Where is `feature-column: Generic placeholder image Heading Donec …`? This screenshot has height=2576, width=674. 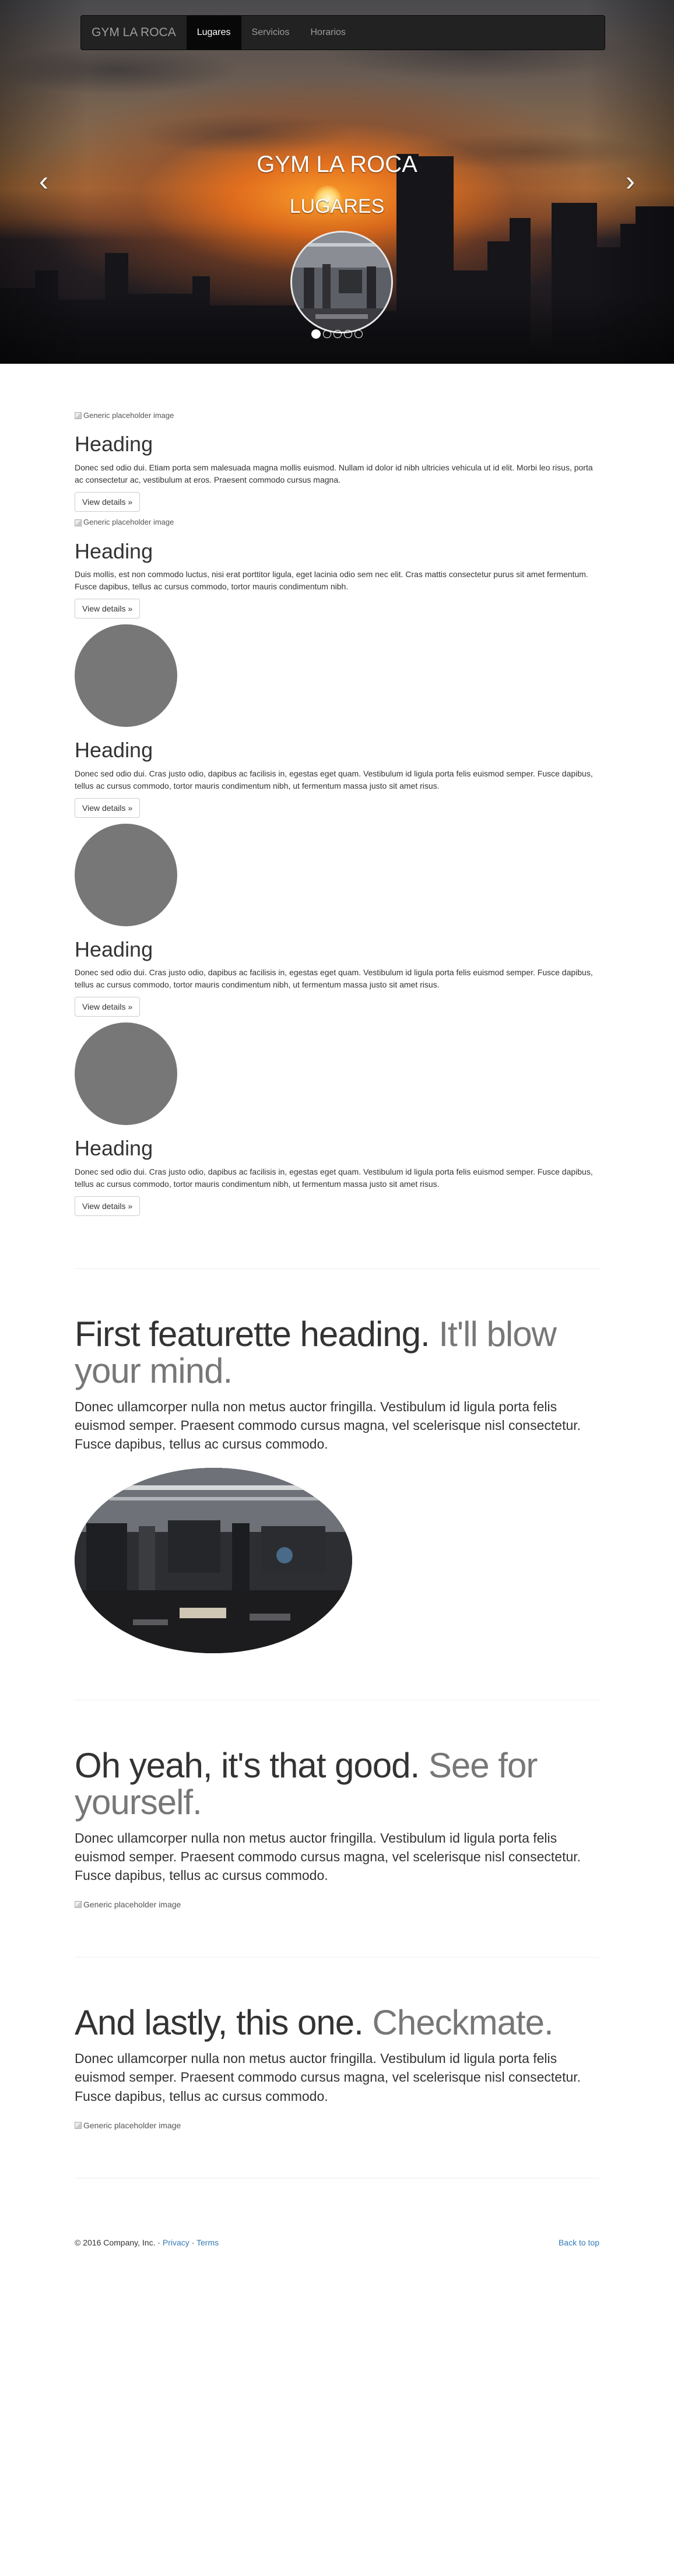 feature-column: Generic placeholder image Heading Donec … is located at coordinates (337, 464).